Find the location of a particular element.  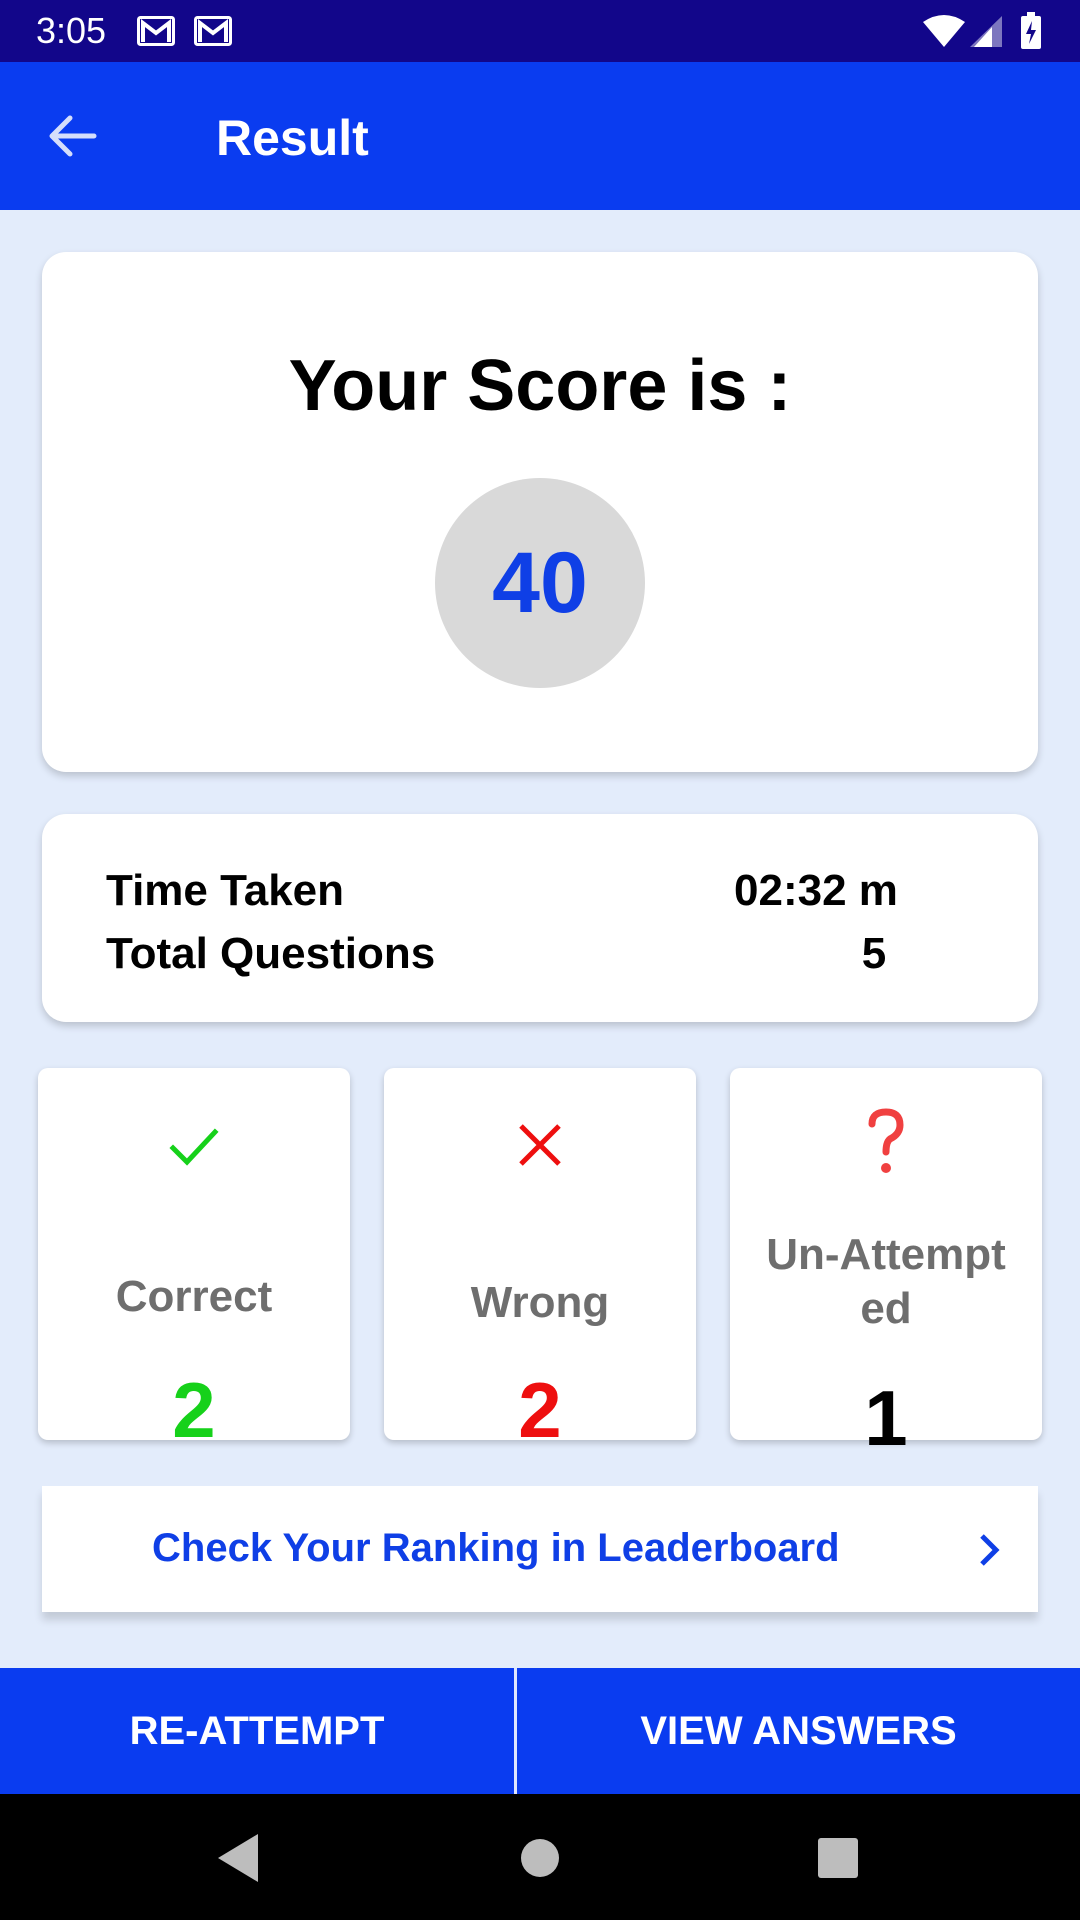

back-triangle-icon is located at coordinates (238, 1858).